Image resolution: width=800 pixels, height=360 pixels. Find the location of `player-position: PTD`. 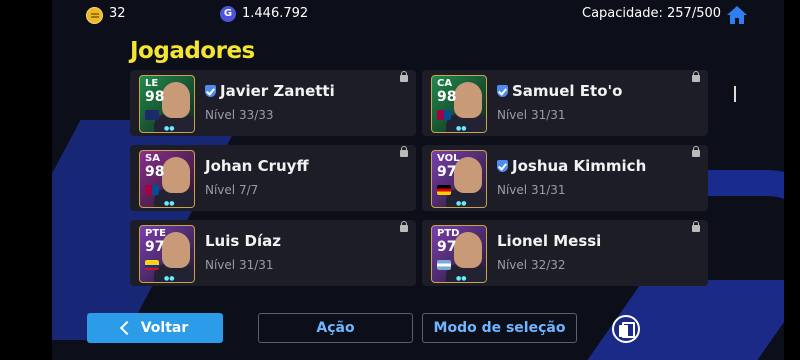

player-position: PTD is located at coordinates (448, 233).